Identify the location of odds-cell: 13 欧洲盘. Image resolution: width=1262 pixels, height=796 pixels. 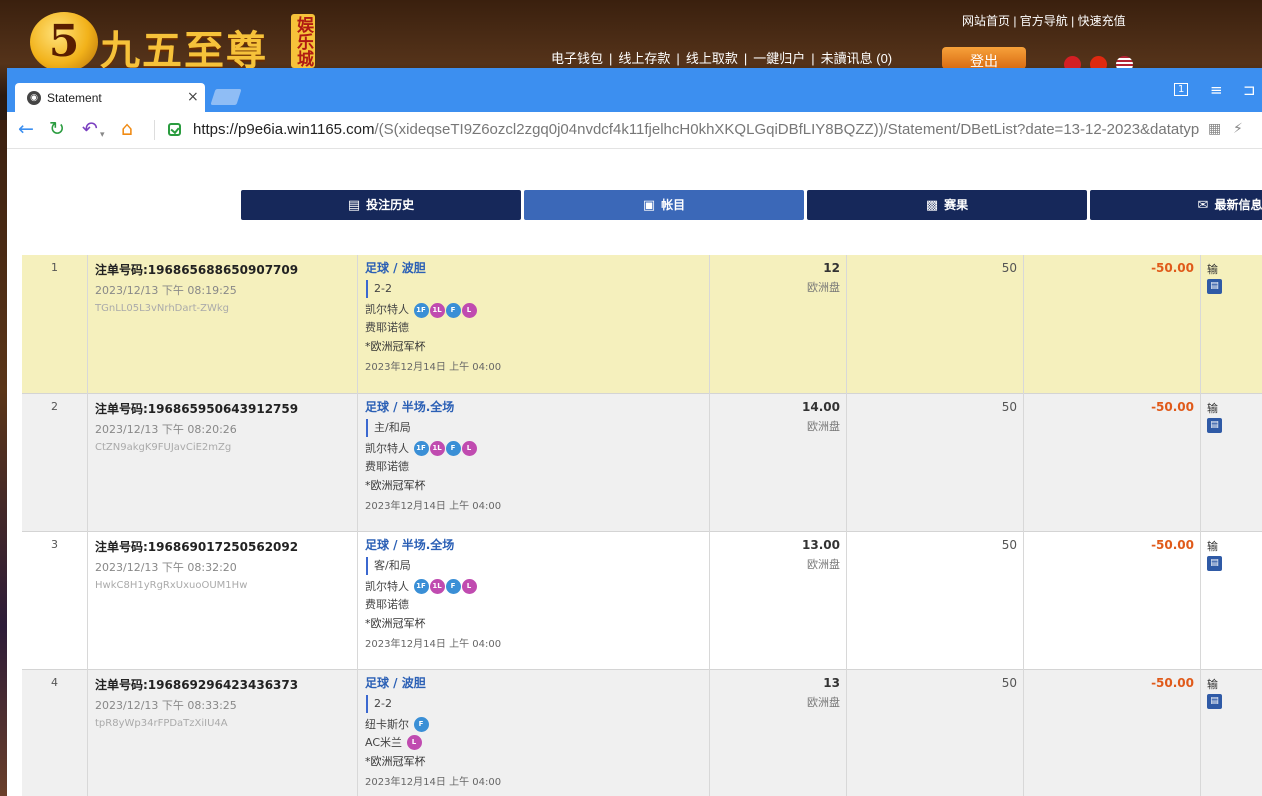
(778, 732).